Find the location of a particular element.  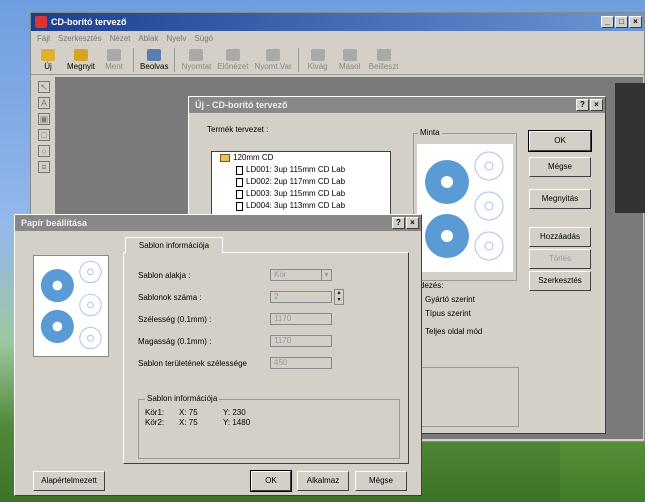

add-button: Hozzáadás is located at coordinates (560, 237).